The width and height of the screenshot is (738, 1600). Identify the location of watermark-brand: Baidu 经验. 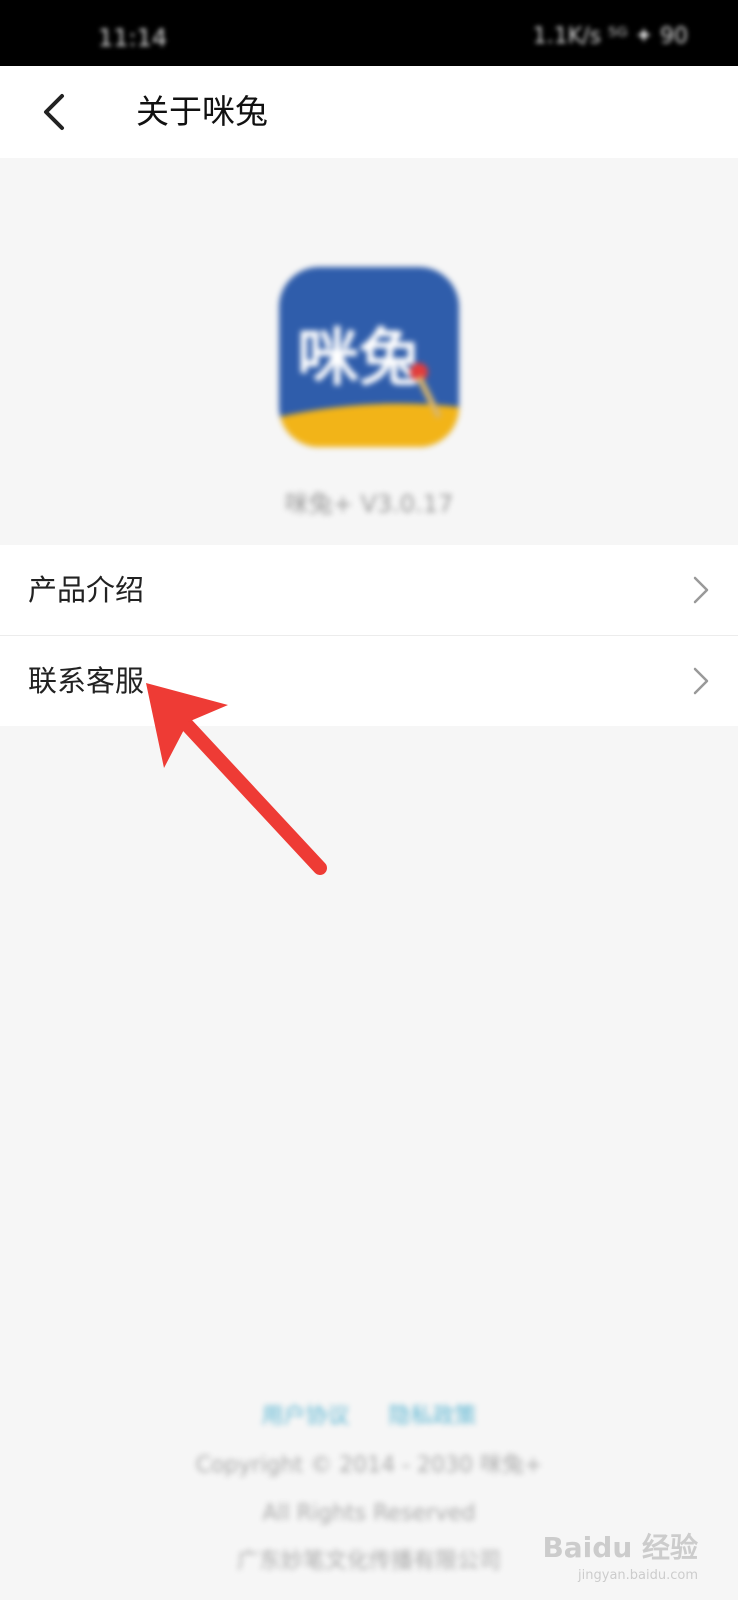
(620, 1547).